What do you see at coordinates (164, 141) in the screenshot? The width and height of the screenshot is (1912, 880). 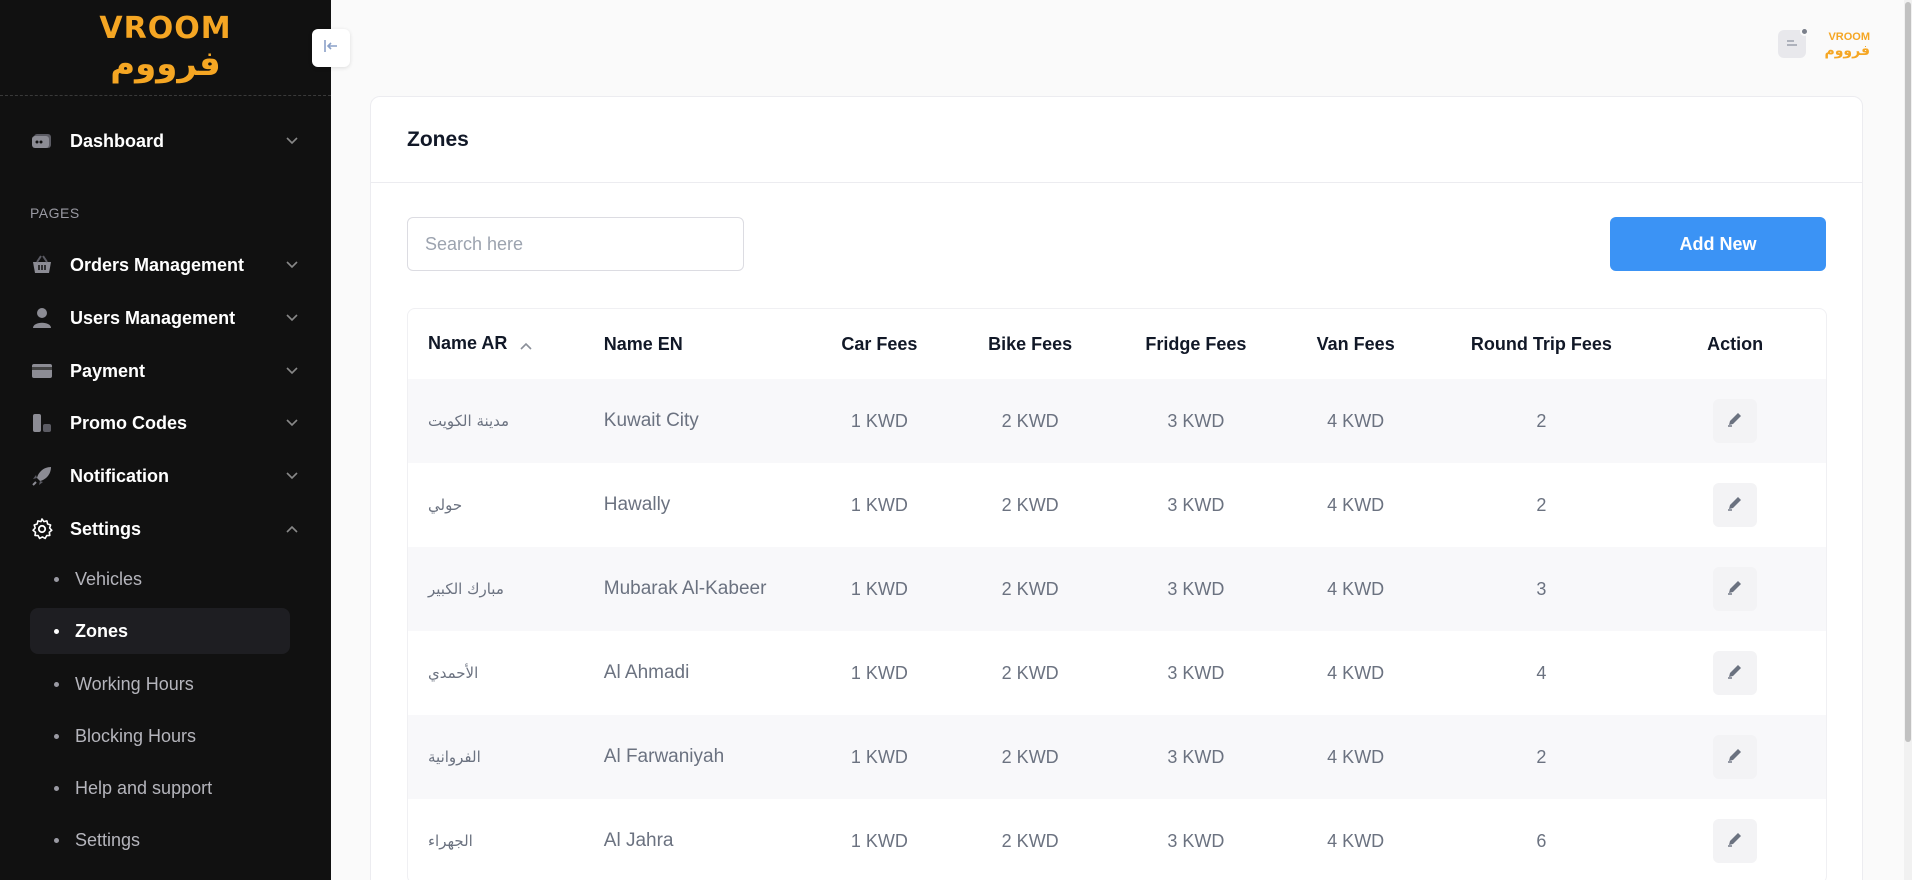 I see `sidebar-item-dashboard: Dashboard` at bounding box center [164, 141].